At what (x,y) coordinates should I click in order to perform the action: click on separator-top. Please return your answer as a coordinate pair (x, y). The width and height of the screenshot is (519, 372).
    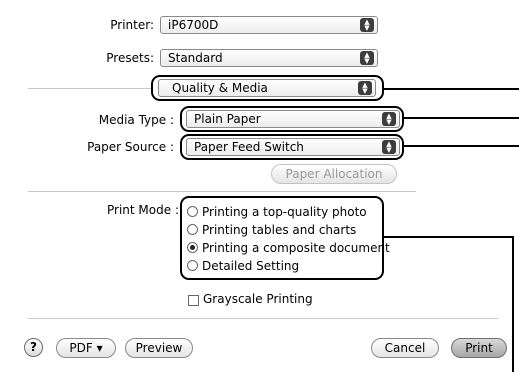
    Looking at the image, I should click on (90, 88).